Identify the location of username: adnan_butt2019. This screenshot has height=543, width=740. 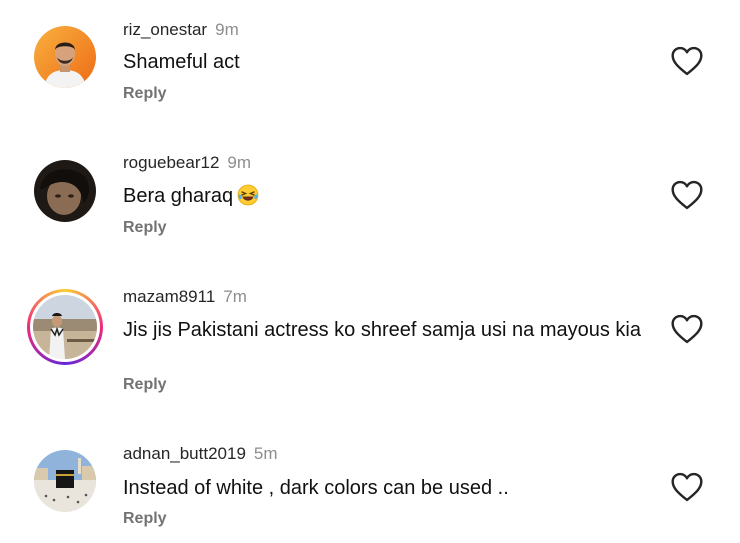
(184, 453).